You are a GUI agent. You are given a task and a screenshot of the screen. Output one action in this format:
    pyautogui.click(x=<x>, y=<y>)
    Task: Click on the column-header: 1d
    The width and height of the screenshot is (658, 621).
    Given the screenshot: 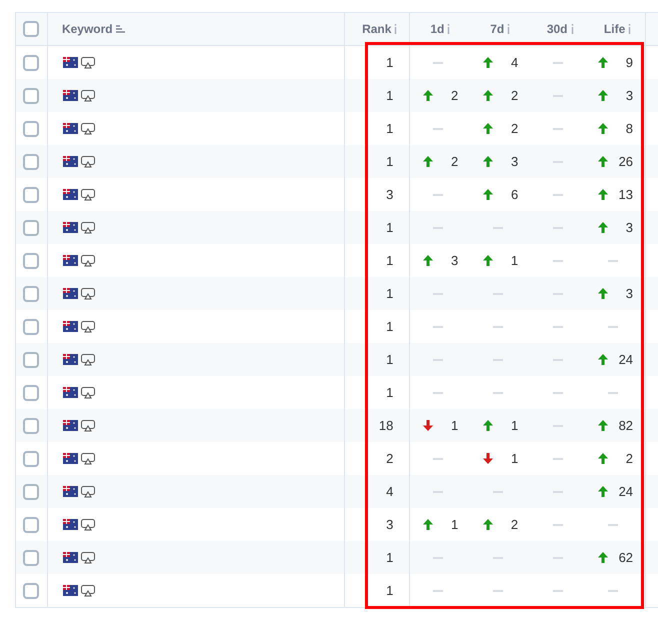 What is the action you would take?
    pyautogui.click(x=437, y=29)
    